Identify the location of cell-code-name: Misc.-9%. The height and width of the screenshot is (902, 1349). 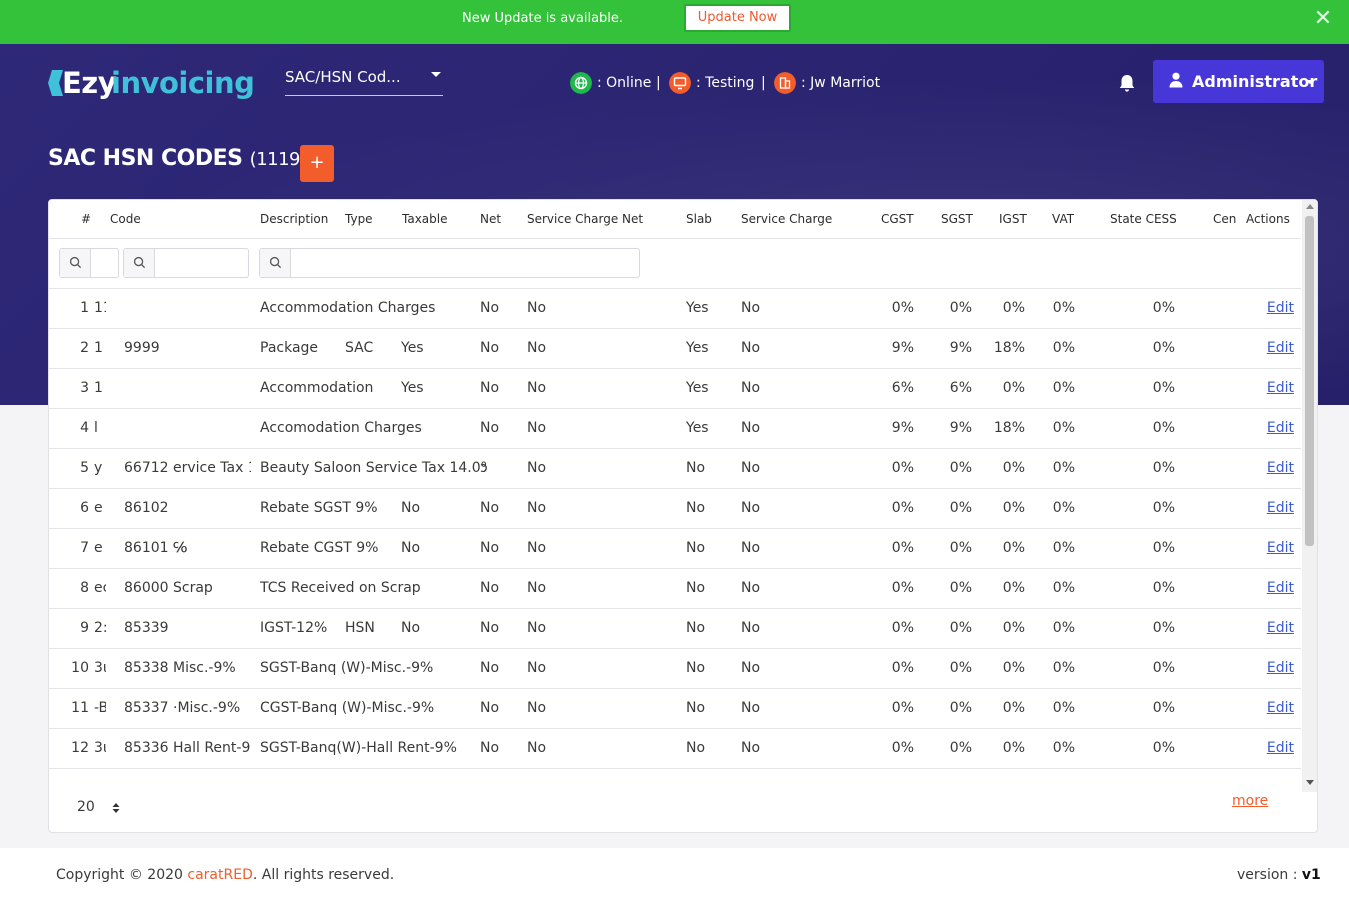
(204, 668).